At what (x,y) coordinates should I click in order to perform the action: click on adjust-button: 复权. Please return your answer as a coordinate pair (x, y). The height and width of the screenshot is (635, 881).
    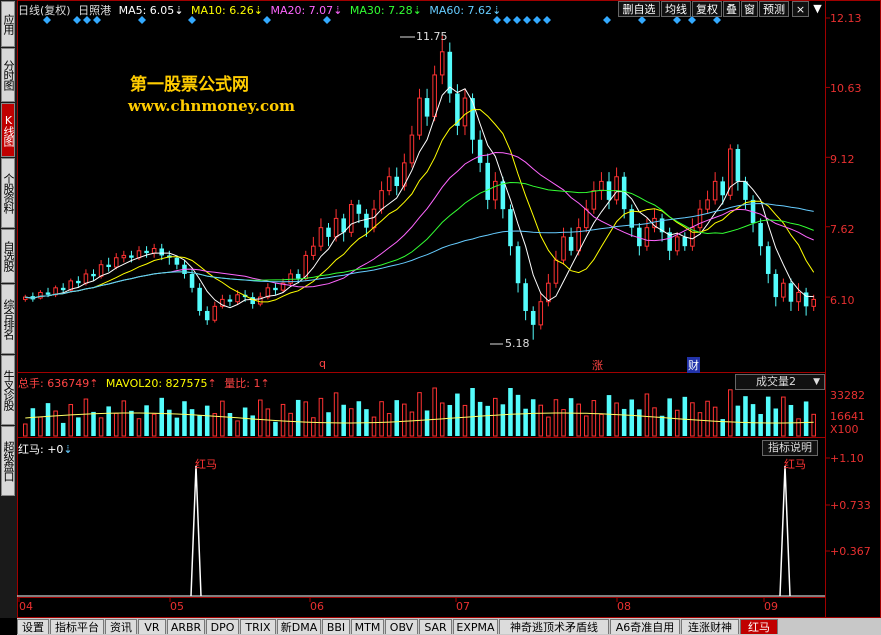
    Looking at the image, I should click on (707, 9).